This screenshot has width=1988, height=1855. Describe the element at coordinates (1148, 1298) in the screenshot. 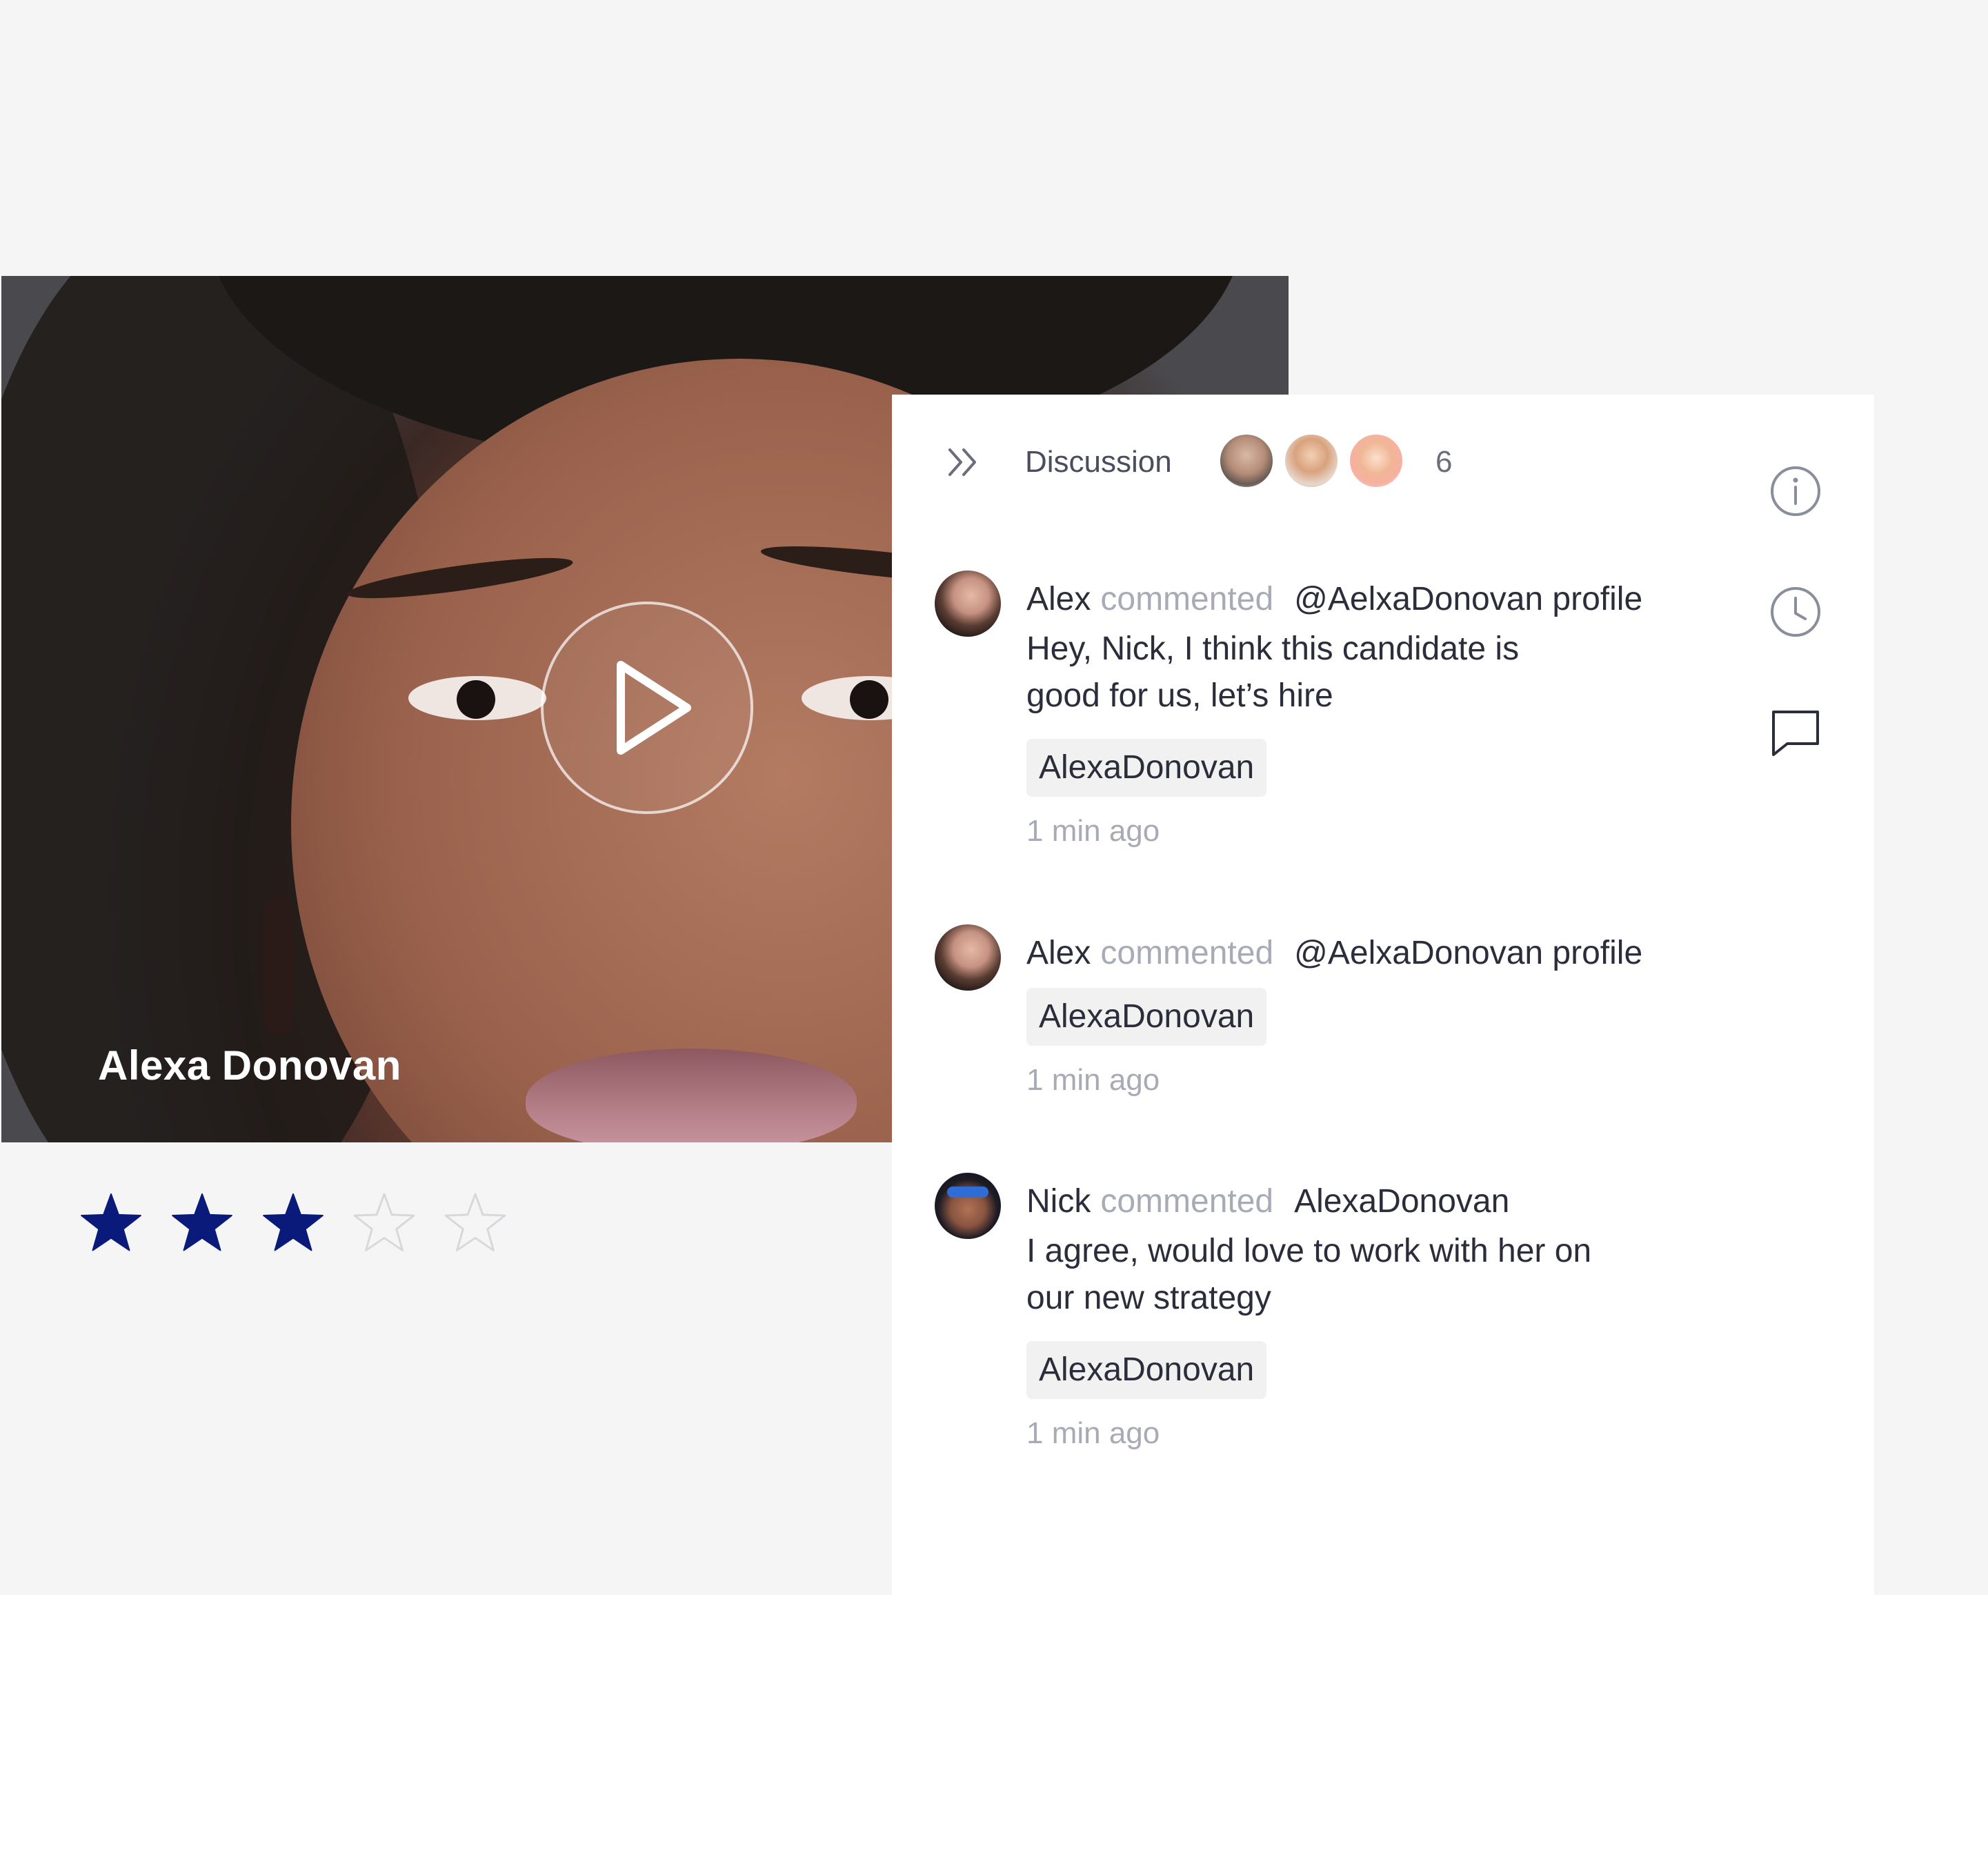

I see `comment-body-line: our new strategy` at that location.